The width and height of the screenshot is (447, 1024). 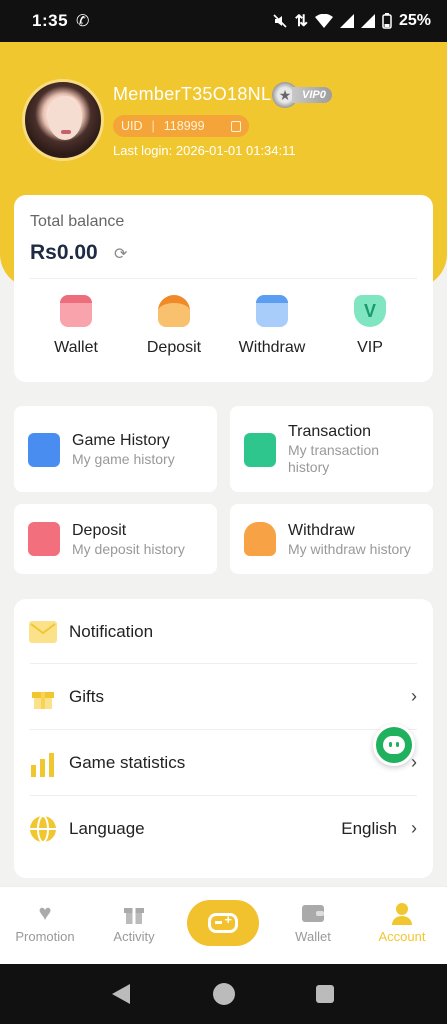 What do you see at coordinates (223, 696) in the screenshot?
I see `menu-gifts: Gifts ›` at bounding box center [223, 696].